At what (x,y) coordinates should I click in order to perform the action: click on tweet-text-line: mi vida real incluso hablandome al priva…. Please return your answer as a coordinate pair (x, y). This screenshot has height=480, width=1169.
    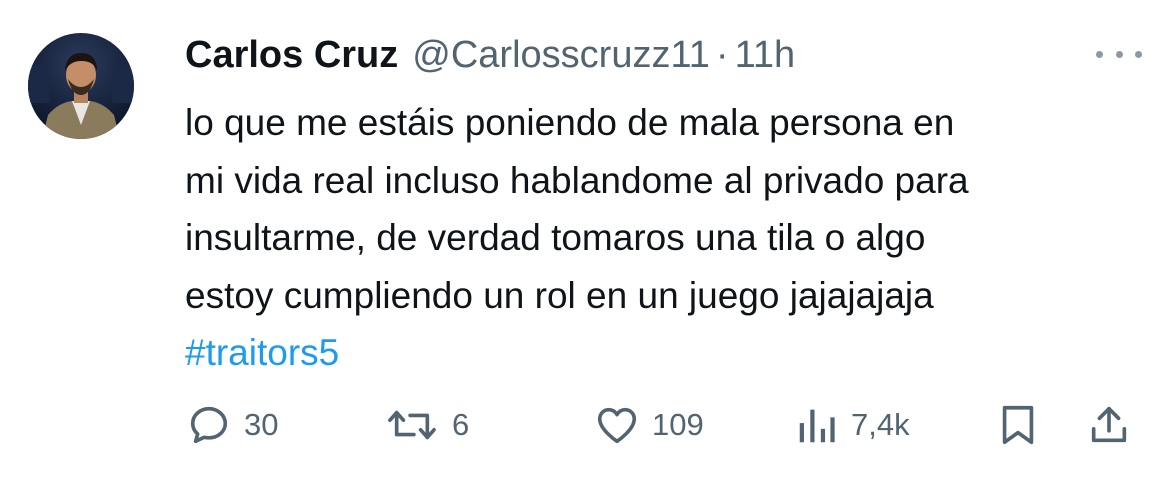
    Looking at the image, I should click on (577, 180).